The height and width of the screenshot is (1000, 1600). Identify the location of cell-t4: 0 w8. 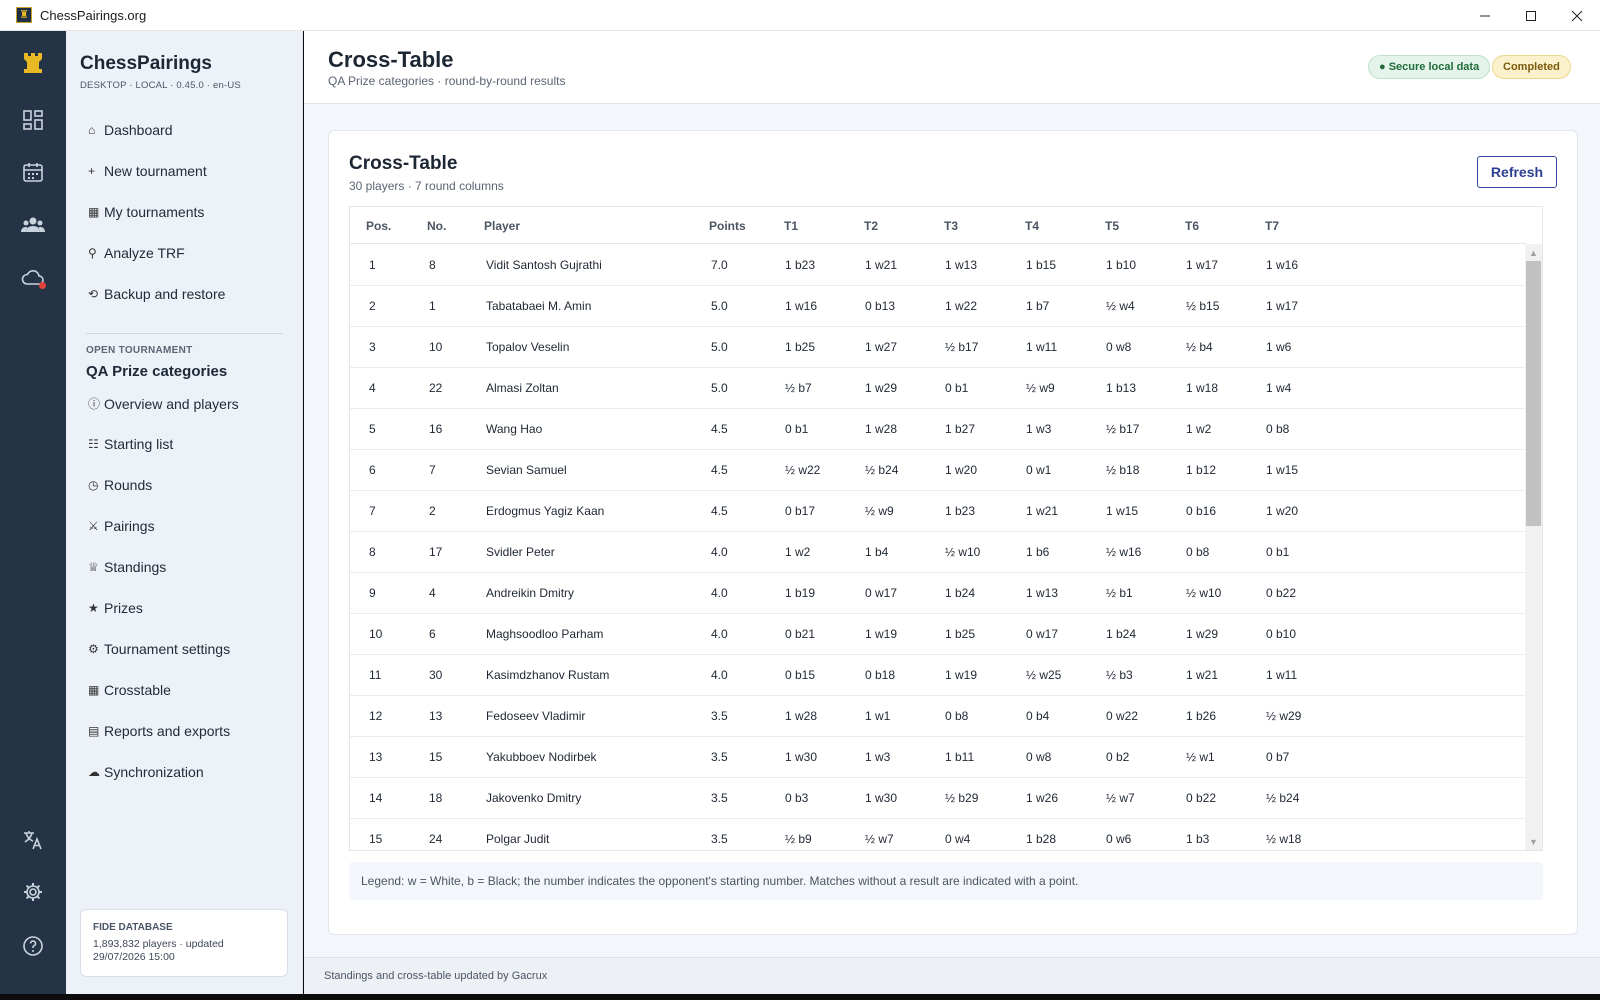
(1039, 757).